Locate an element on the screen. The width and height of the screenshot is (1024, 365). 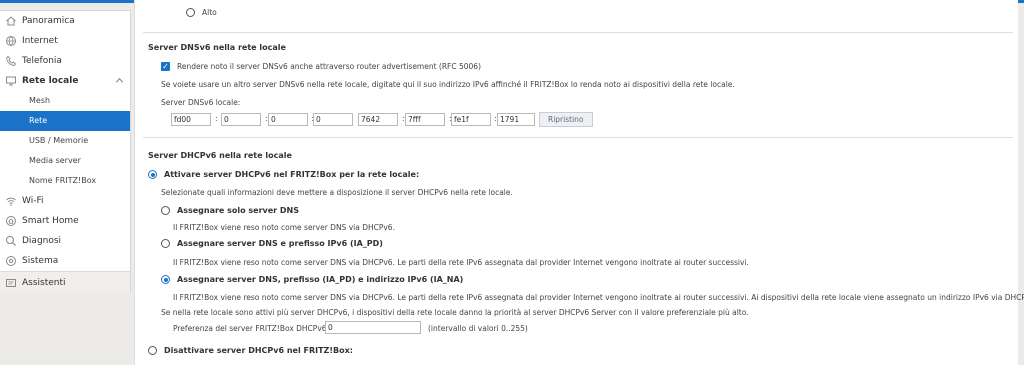
radio-dns-only-label: Assegnare solo server DNS is located at coordinates (238, 210).